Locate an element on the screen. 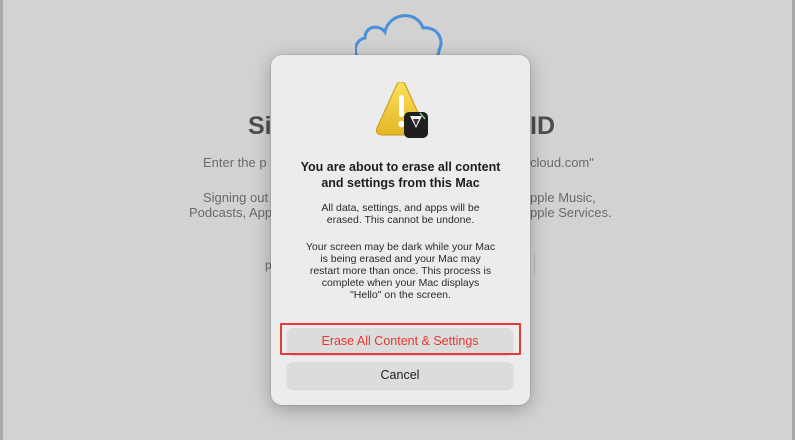 The width and height of the screenshot is (795, 440). background-title-left: Si is located at coordinates (260, 126).